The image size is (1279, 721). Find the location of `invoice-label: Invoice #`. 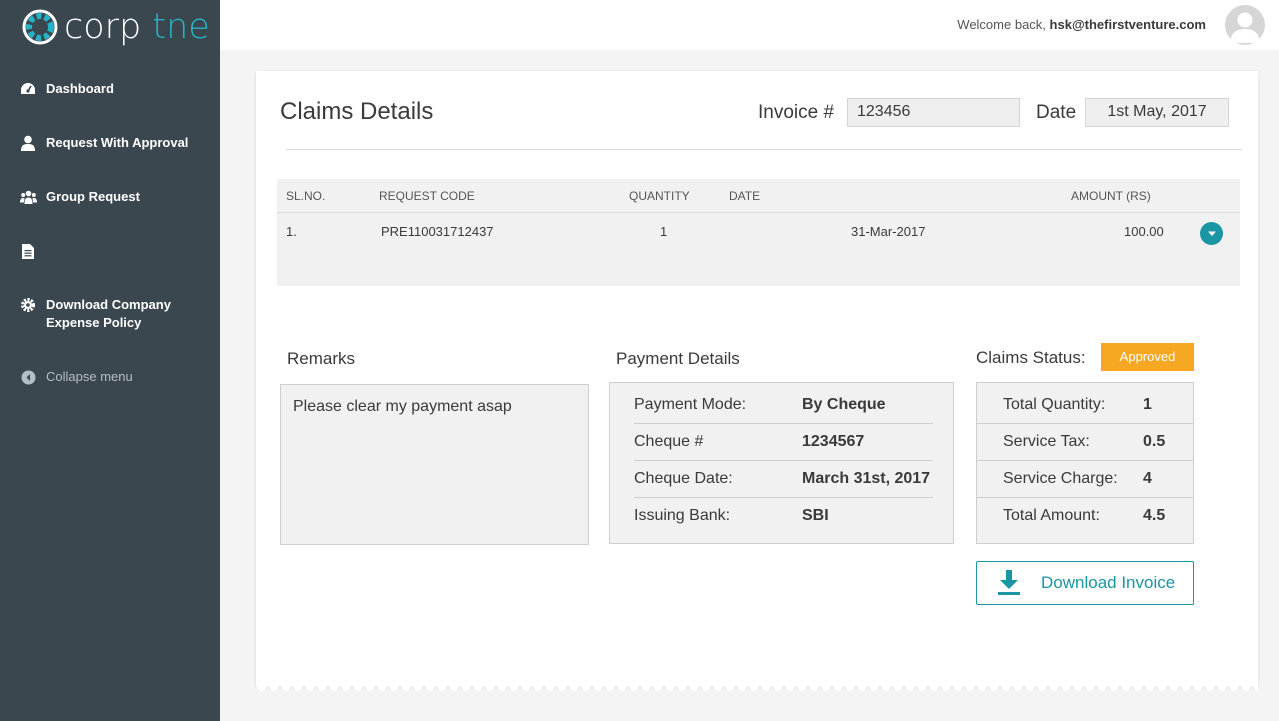

invoice-label: Invoice # is located at coordinates (796, 112).